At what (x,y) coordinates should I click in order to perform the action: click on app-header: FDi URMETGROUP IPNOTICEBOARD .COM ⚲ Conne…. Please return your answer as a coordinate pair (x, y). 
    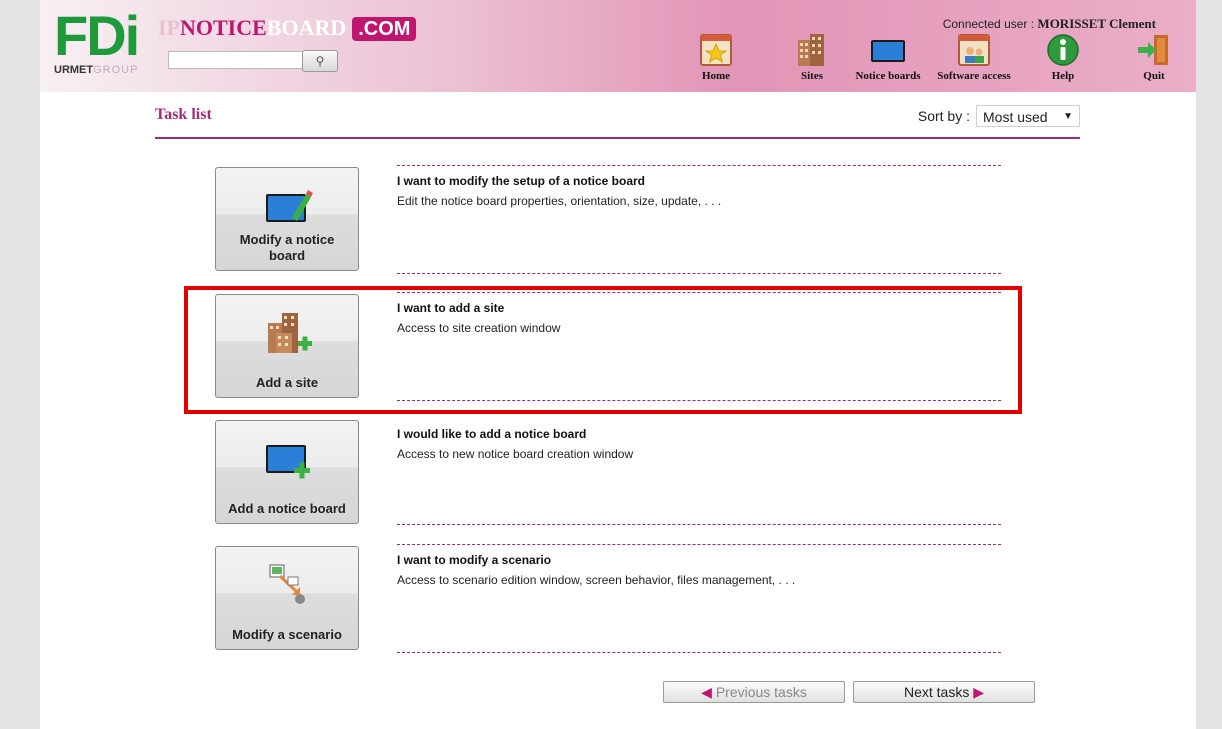
    Looking at the image, I should click on (618, 46).